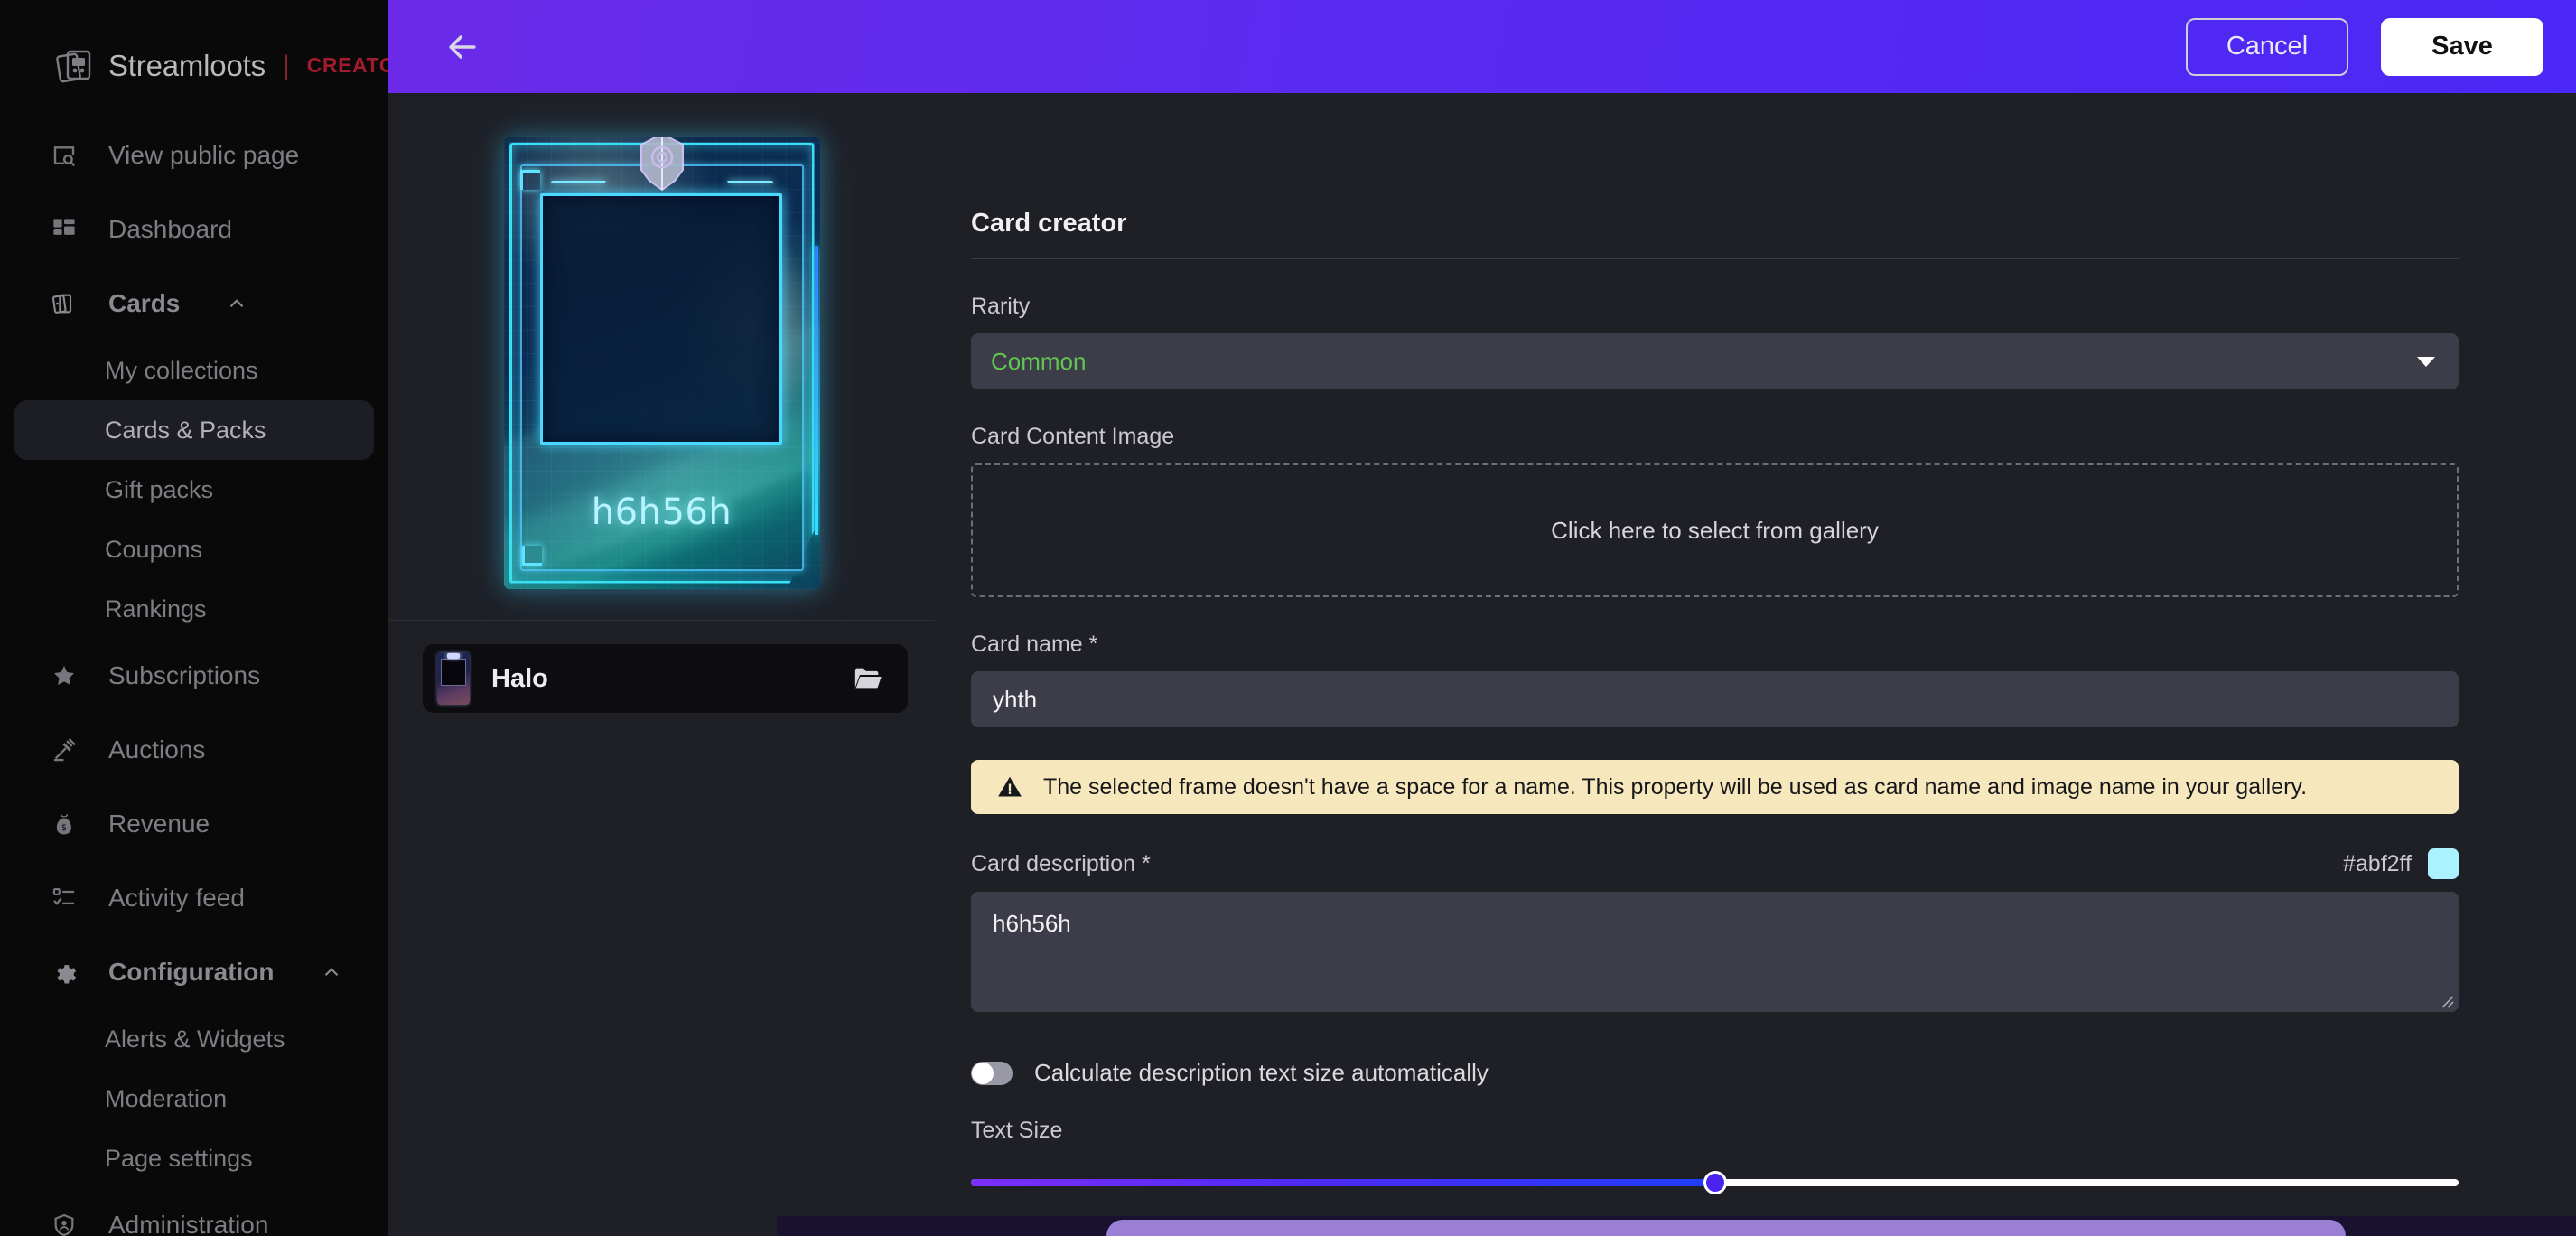 The height and width of the screenshot is (1236, 2576). I want to click on card-content-image-label: Card Content Image, so click(1073, 436).